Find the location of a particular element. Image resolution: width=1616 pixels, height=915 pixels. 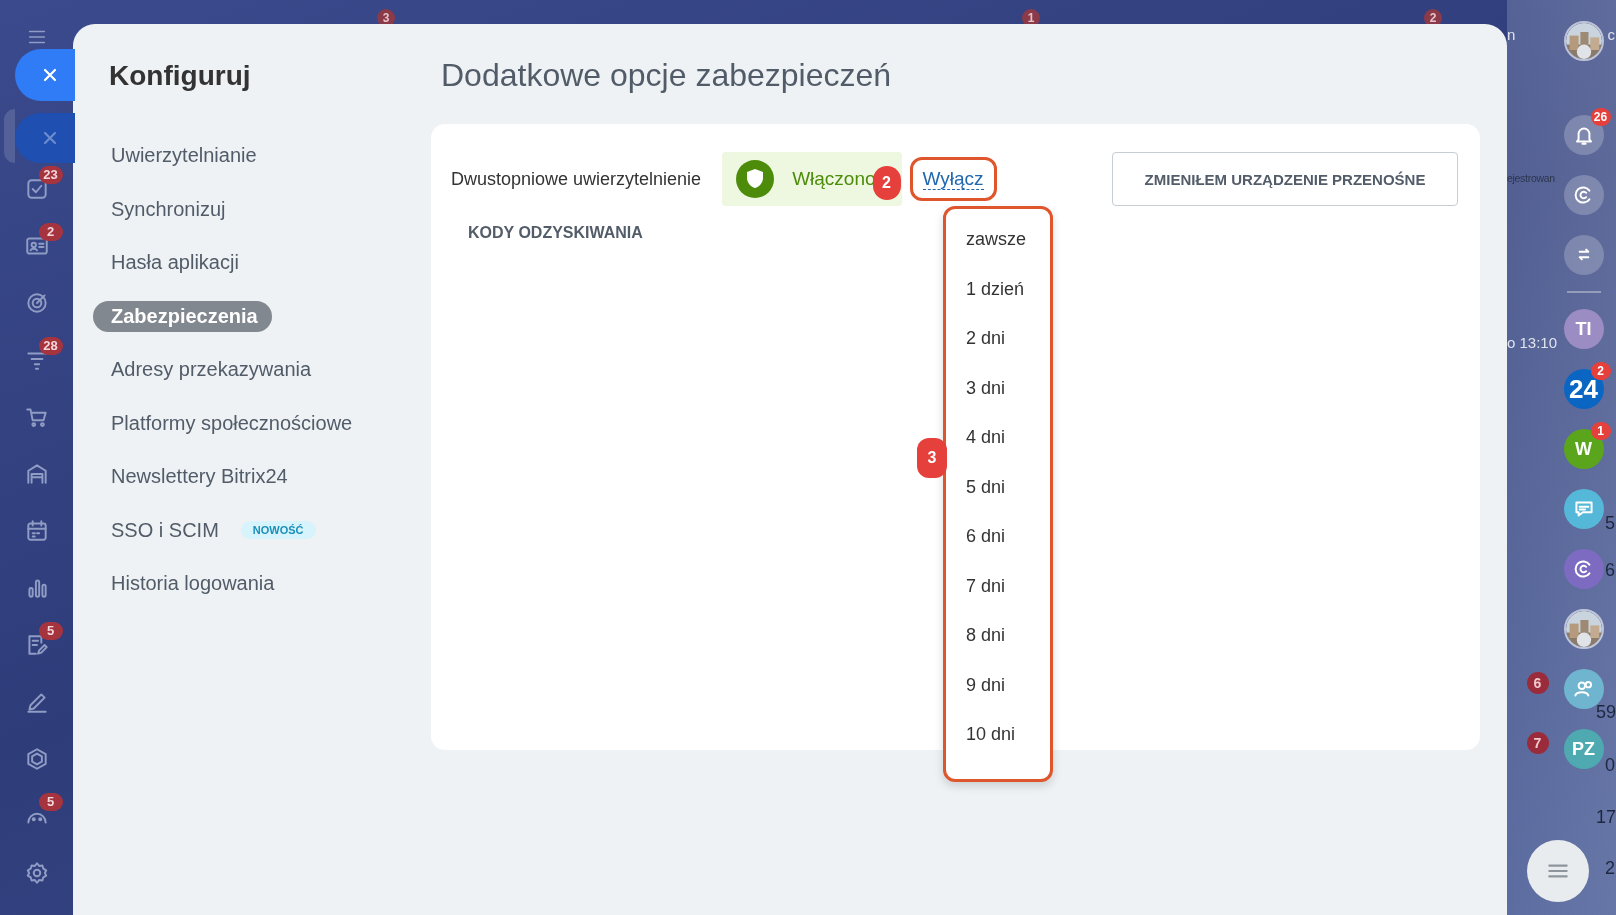

background-text: c is located at coordinates (1611, 34).